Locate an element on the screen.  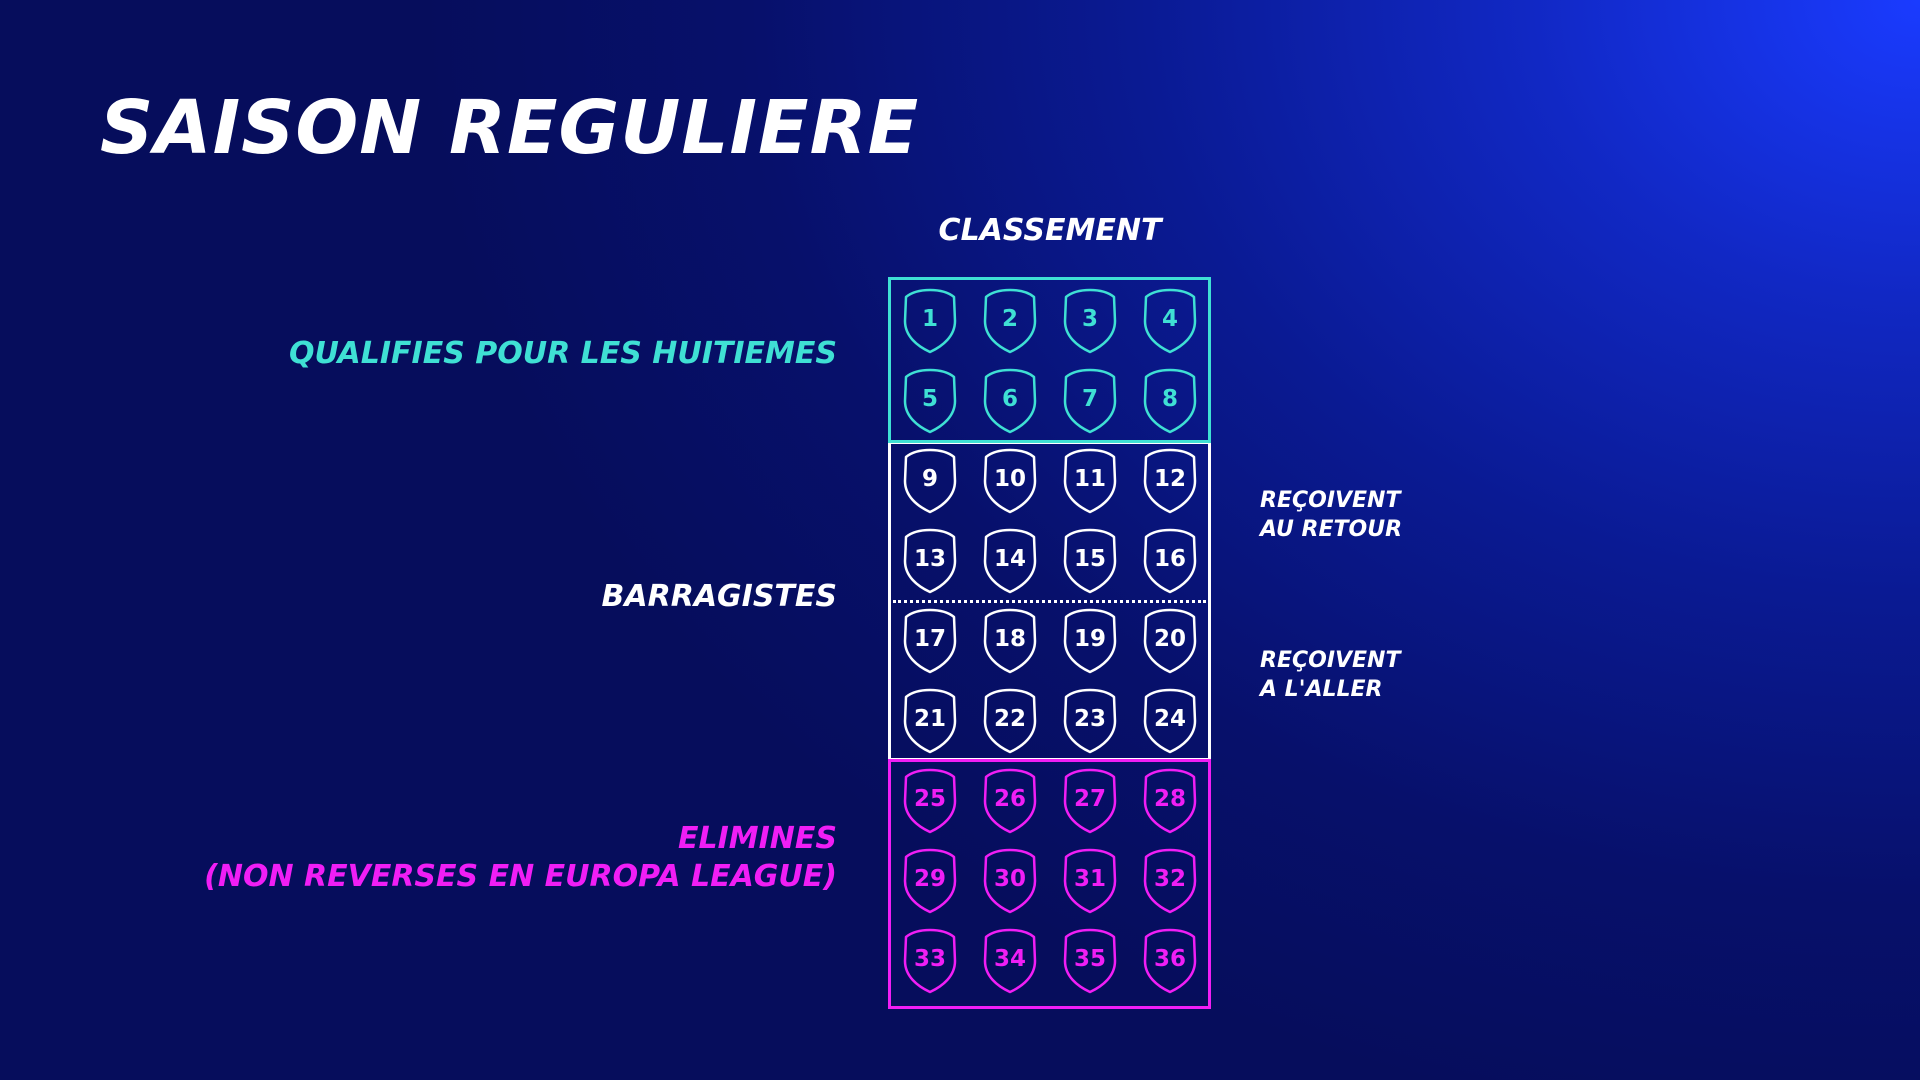
rank-number: 13 is located at coordinates (930, 559).